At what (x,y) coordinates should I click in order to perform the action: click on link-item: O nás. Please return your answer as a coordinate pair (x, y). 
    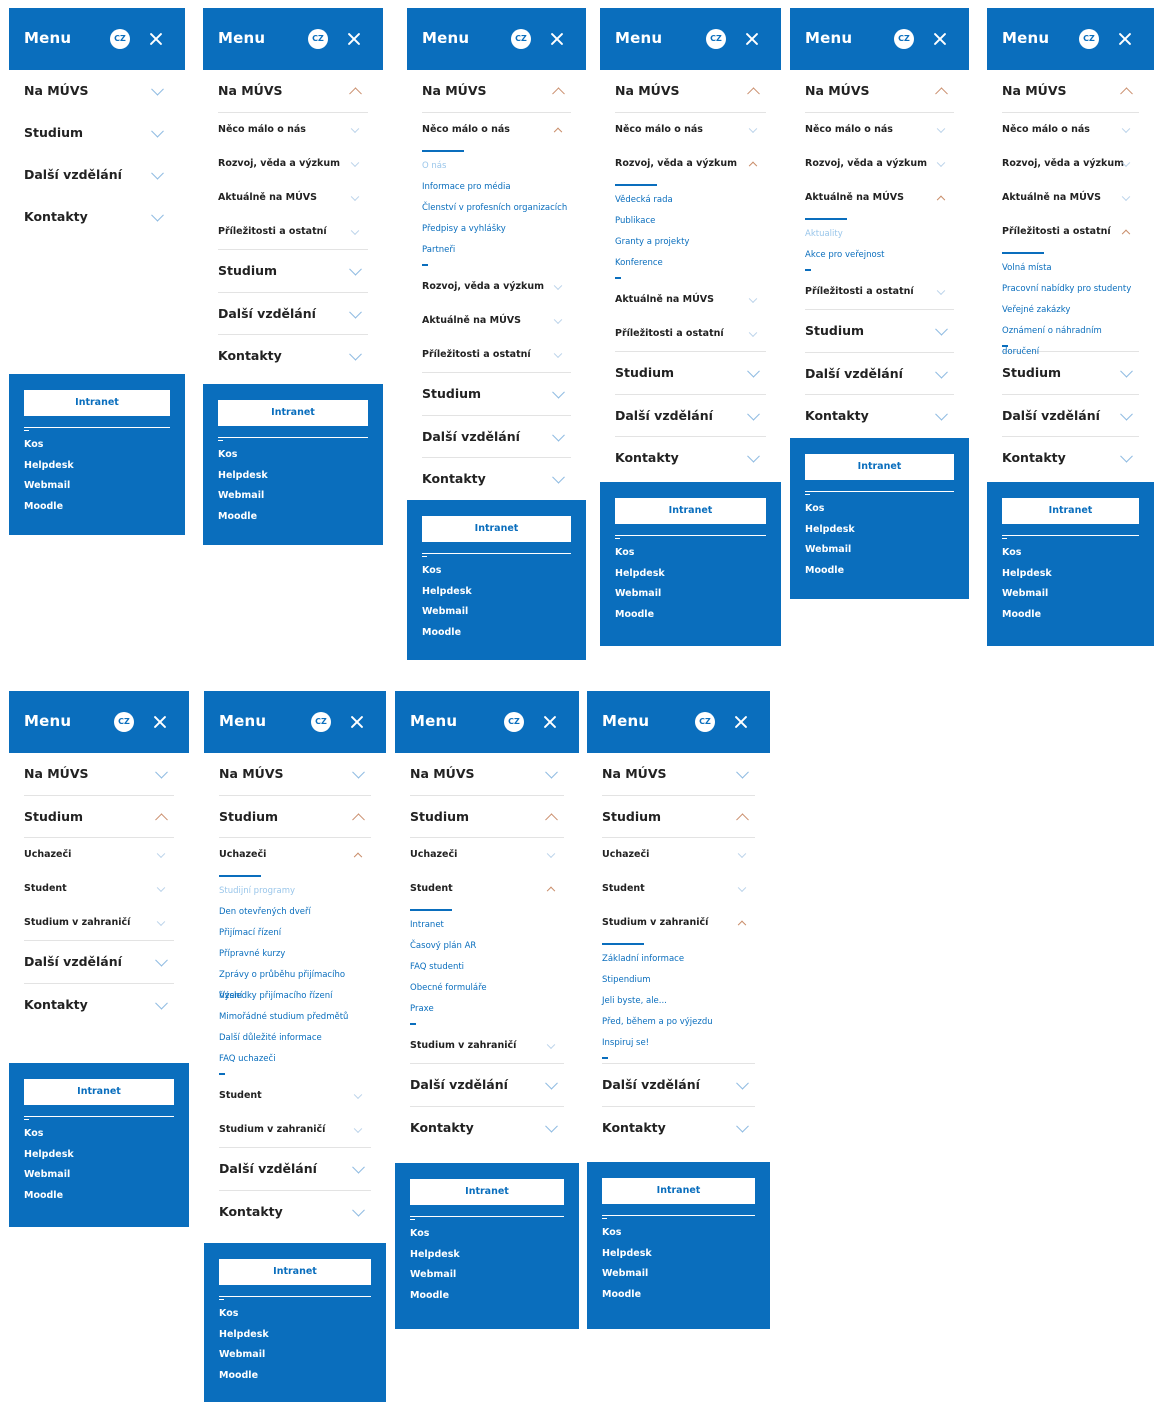
    Looking at the image, I should click on (496, 166).